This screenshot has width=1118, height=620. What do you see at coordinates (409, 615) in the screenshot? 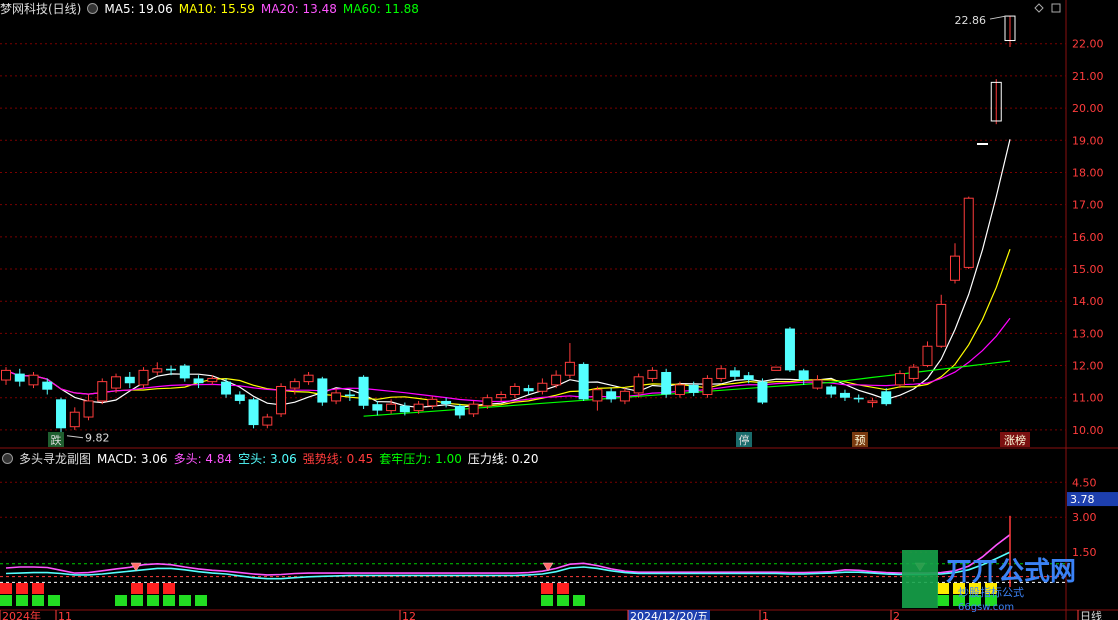
I see `x-axis-label: 12` at bounding box center [409, 615].